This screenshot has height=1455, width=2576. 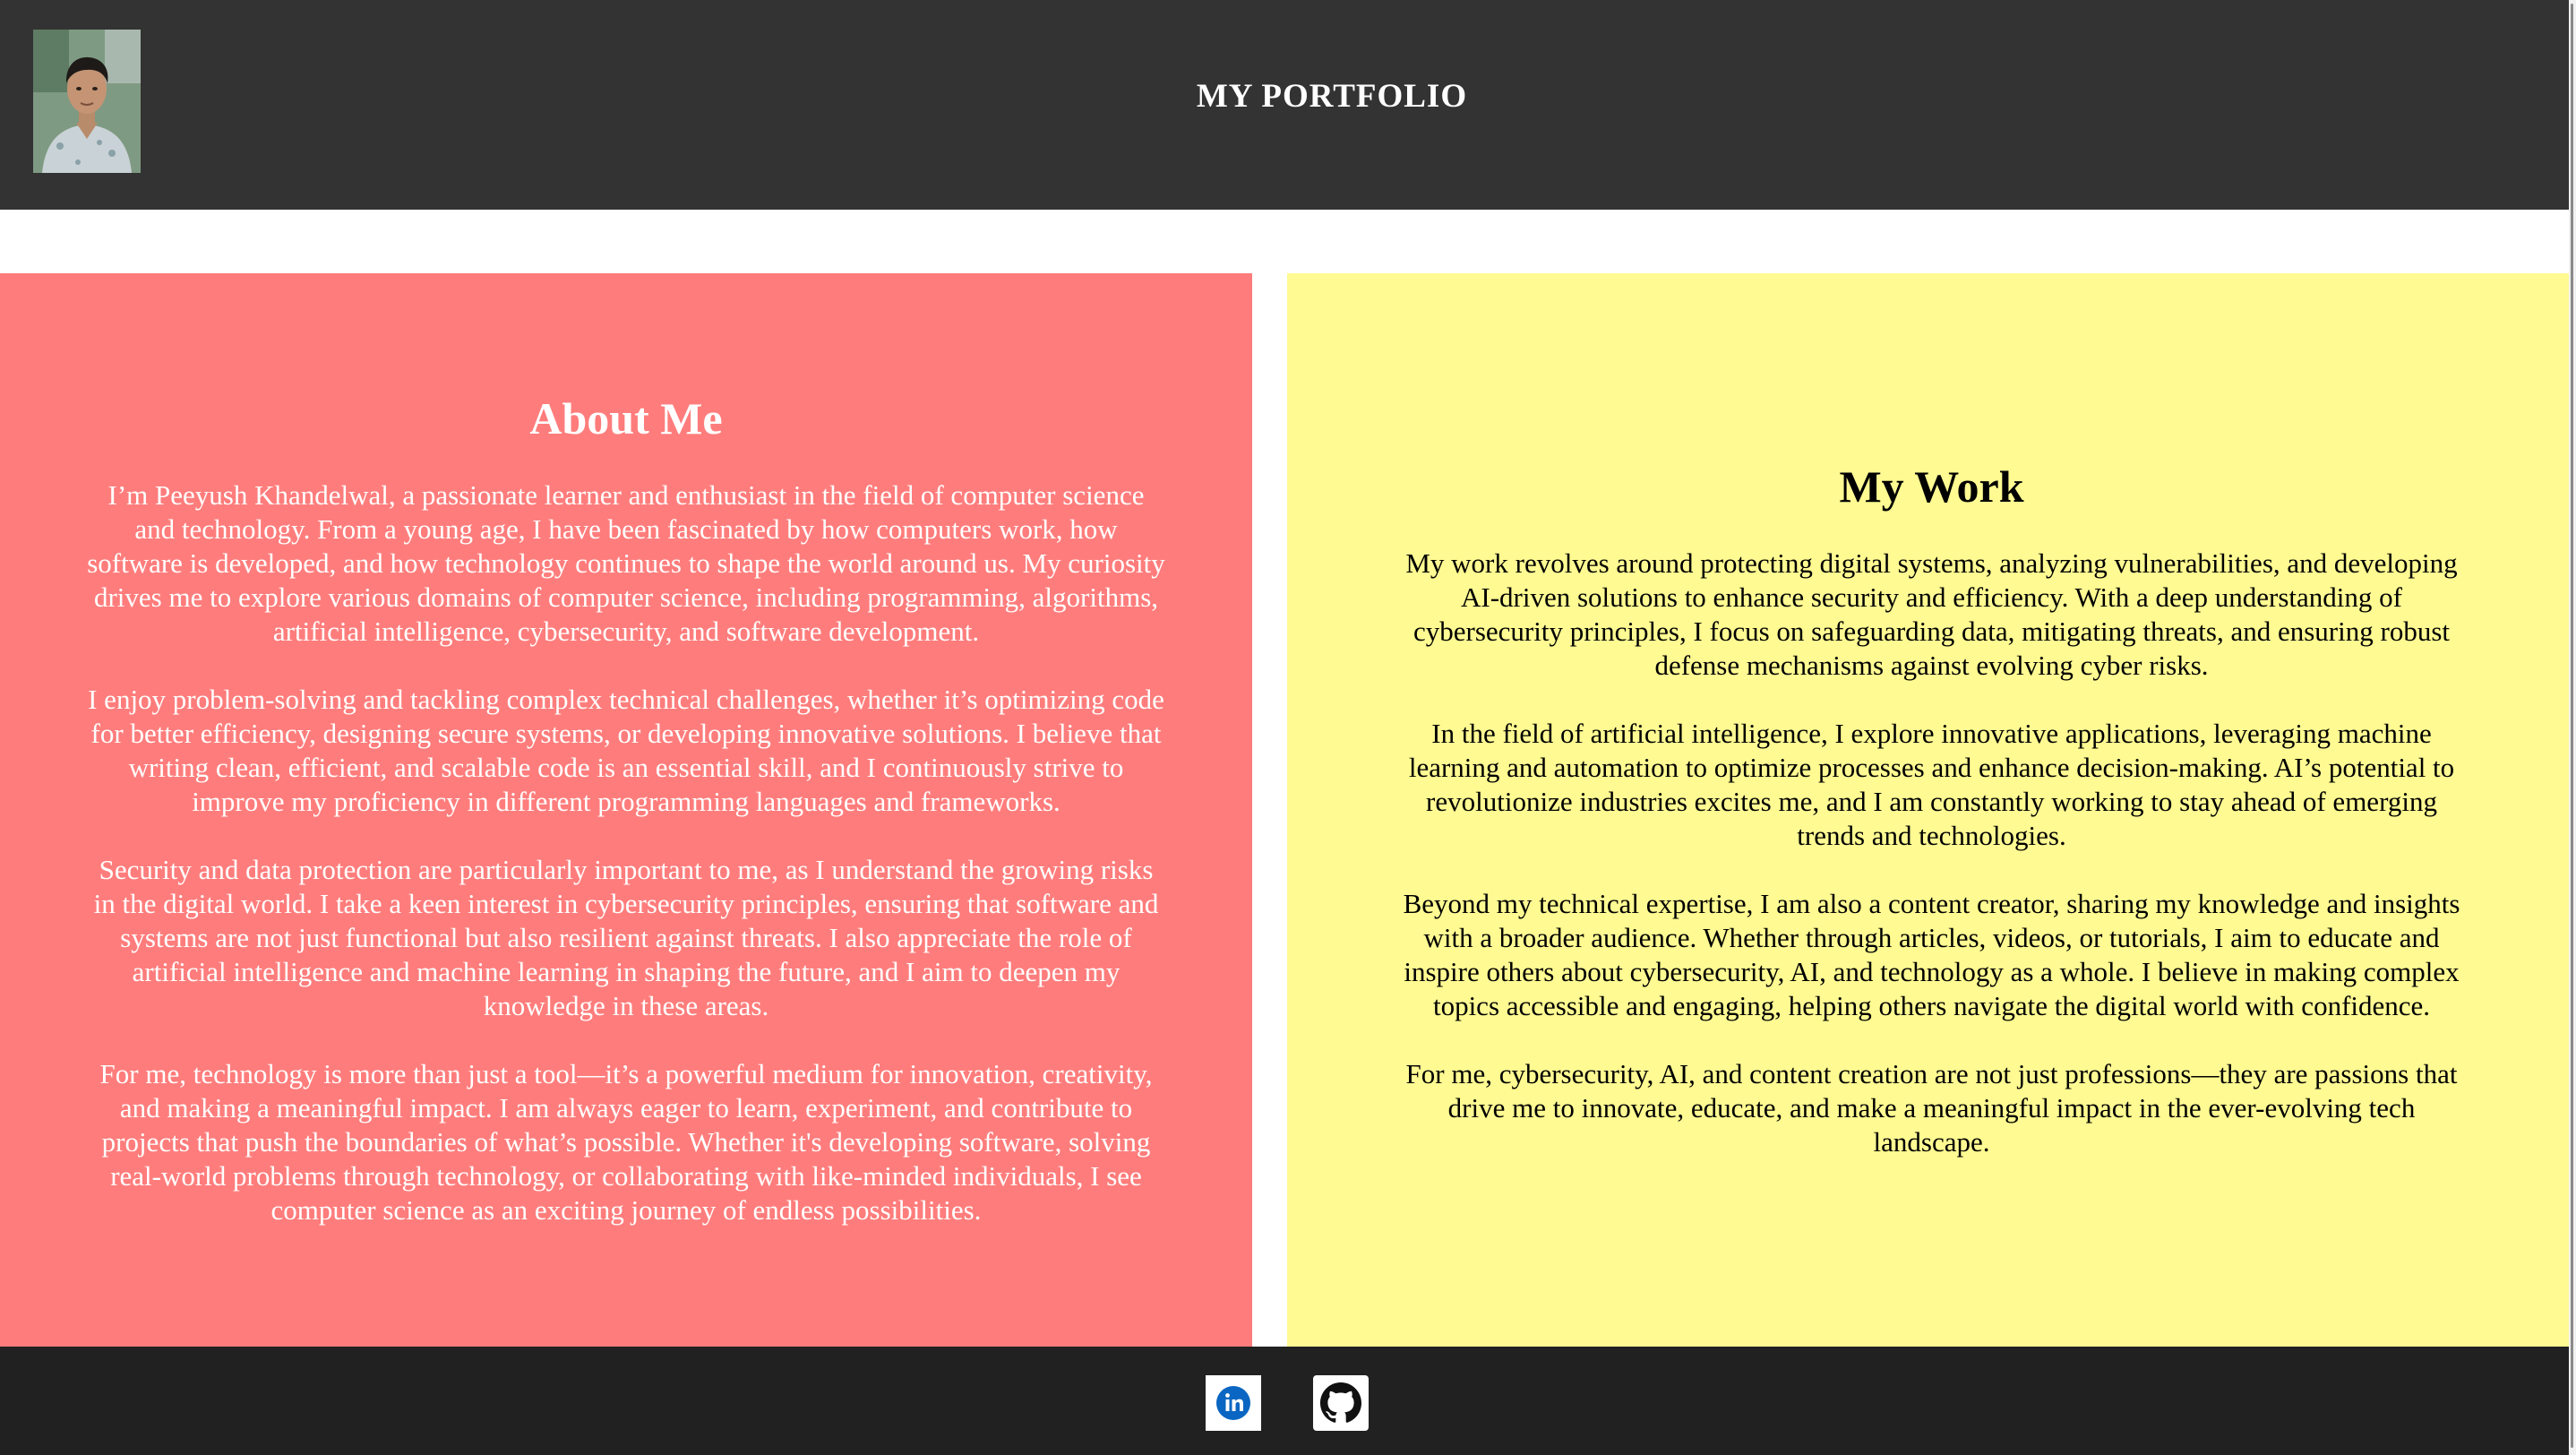 I want to click on site-header: MY PORTFOLIO, so click(x=1288, y=105).